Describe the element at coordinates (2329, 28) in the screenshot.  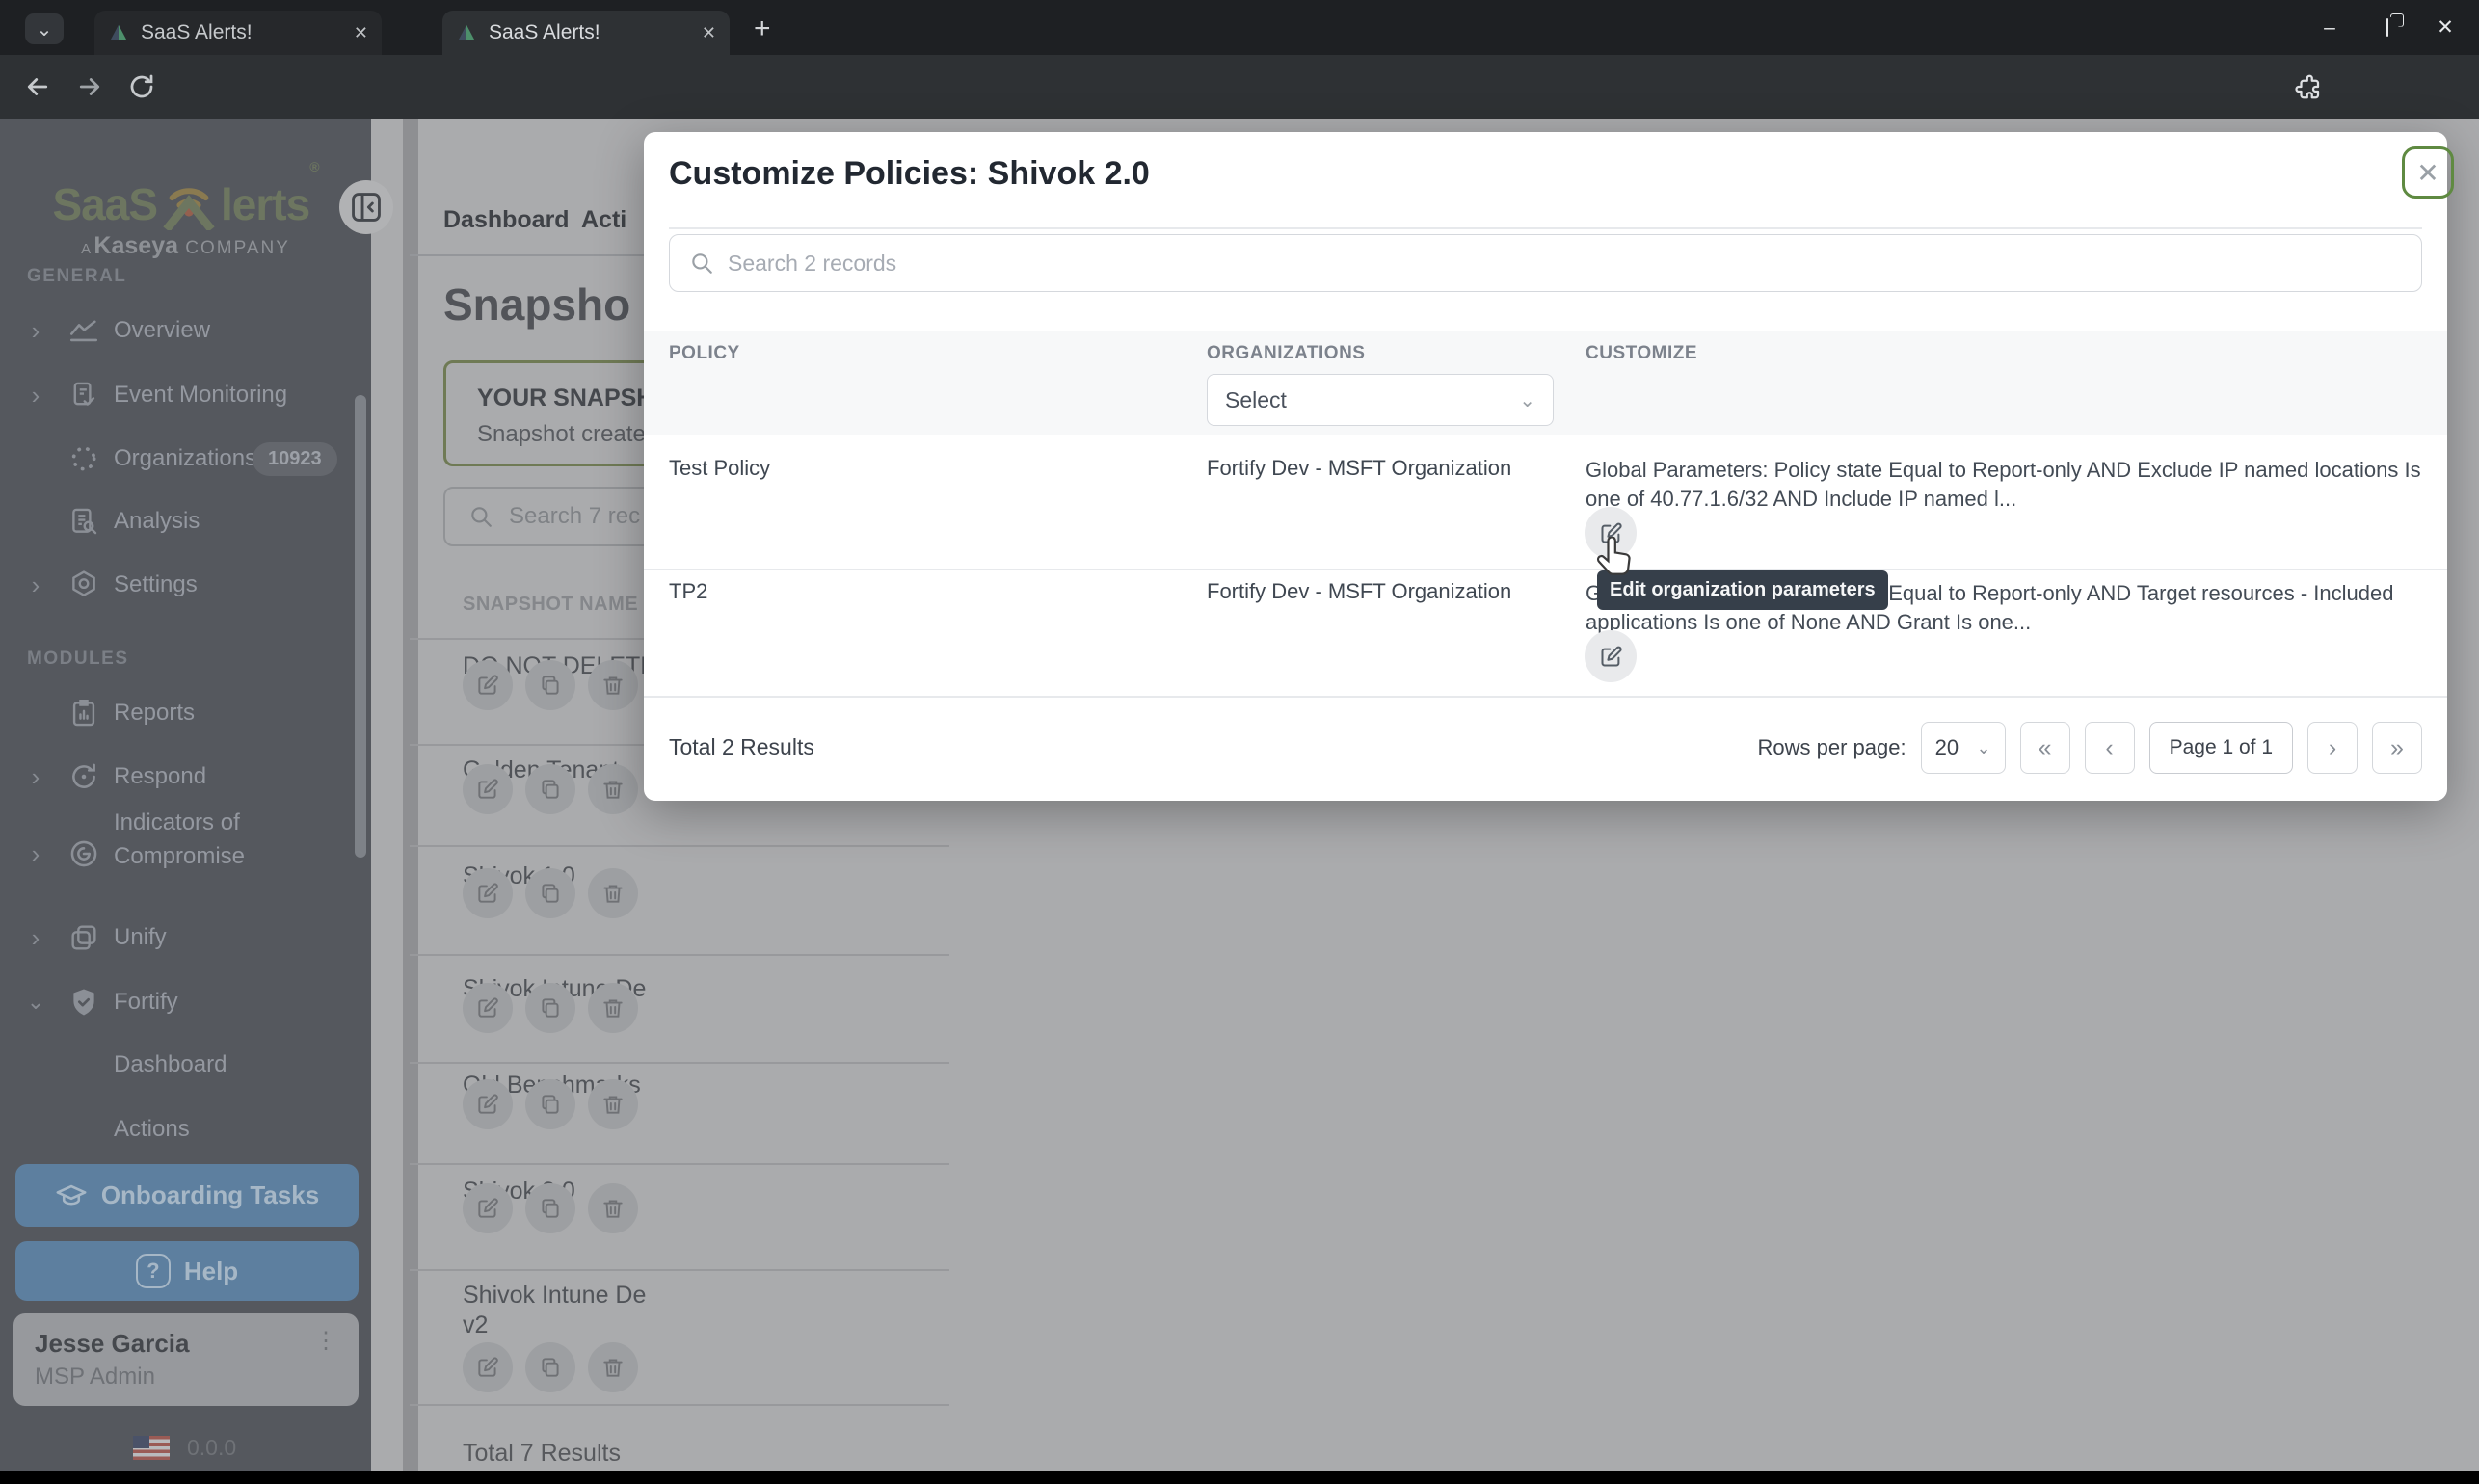
I see `minimize-button: –` at that location.